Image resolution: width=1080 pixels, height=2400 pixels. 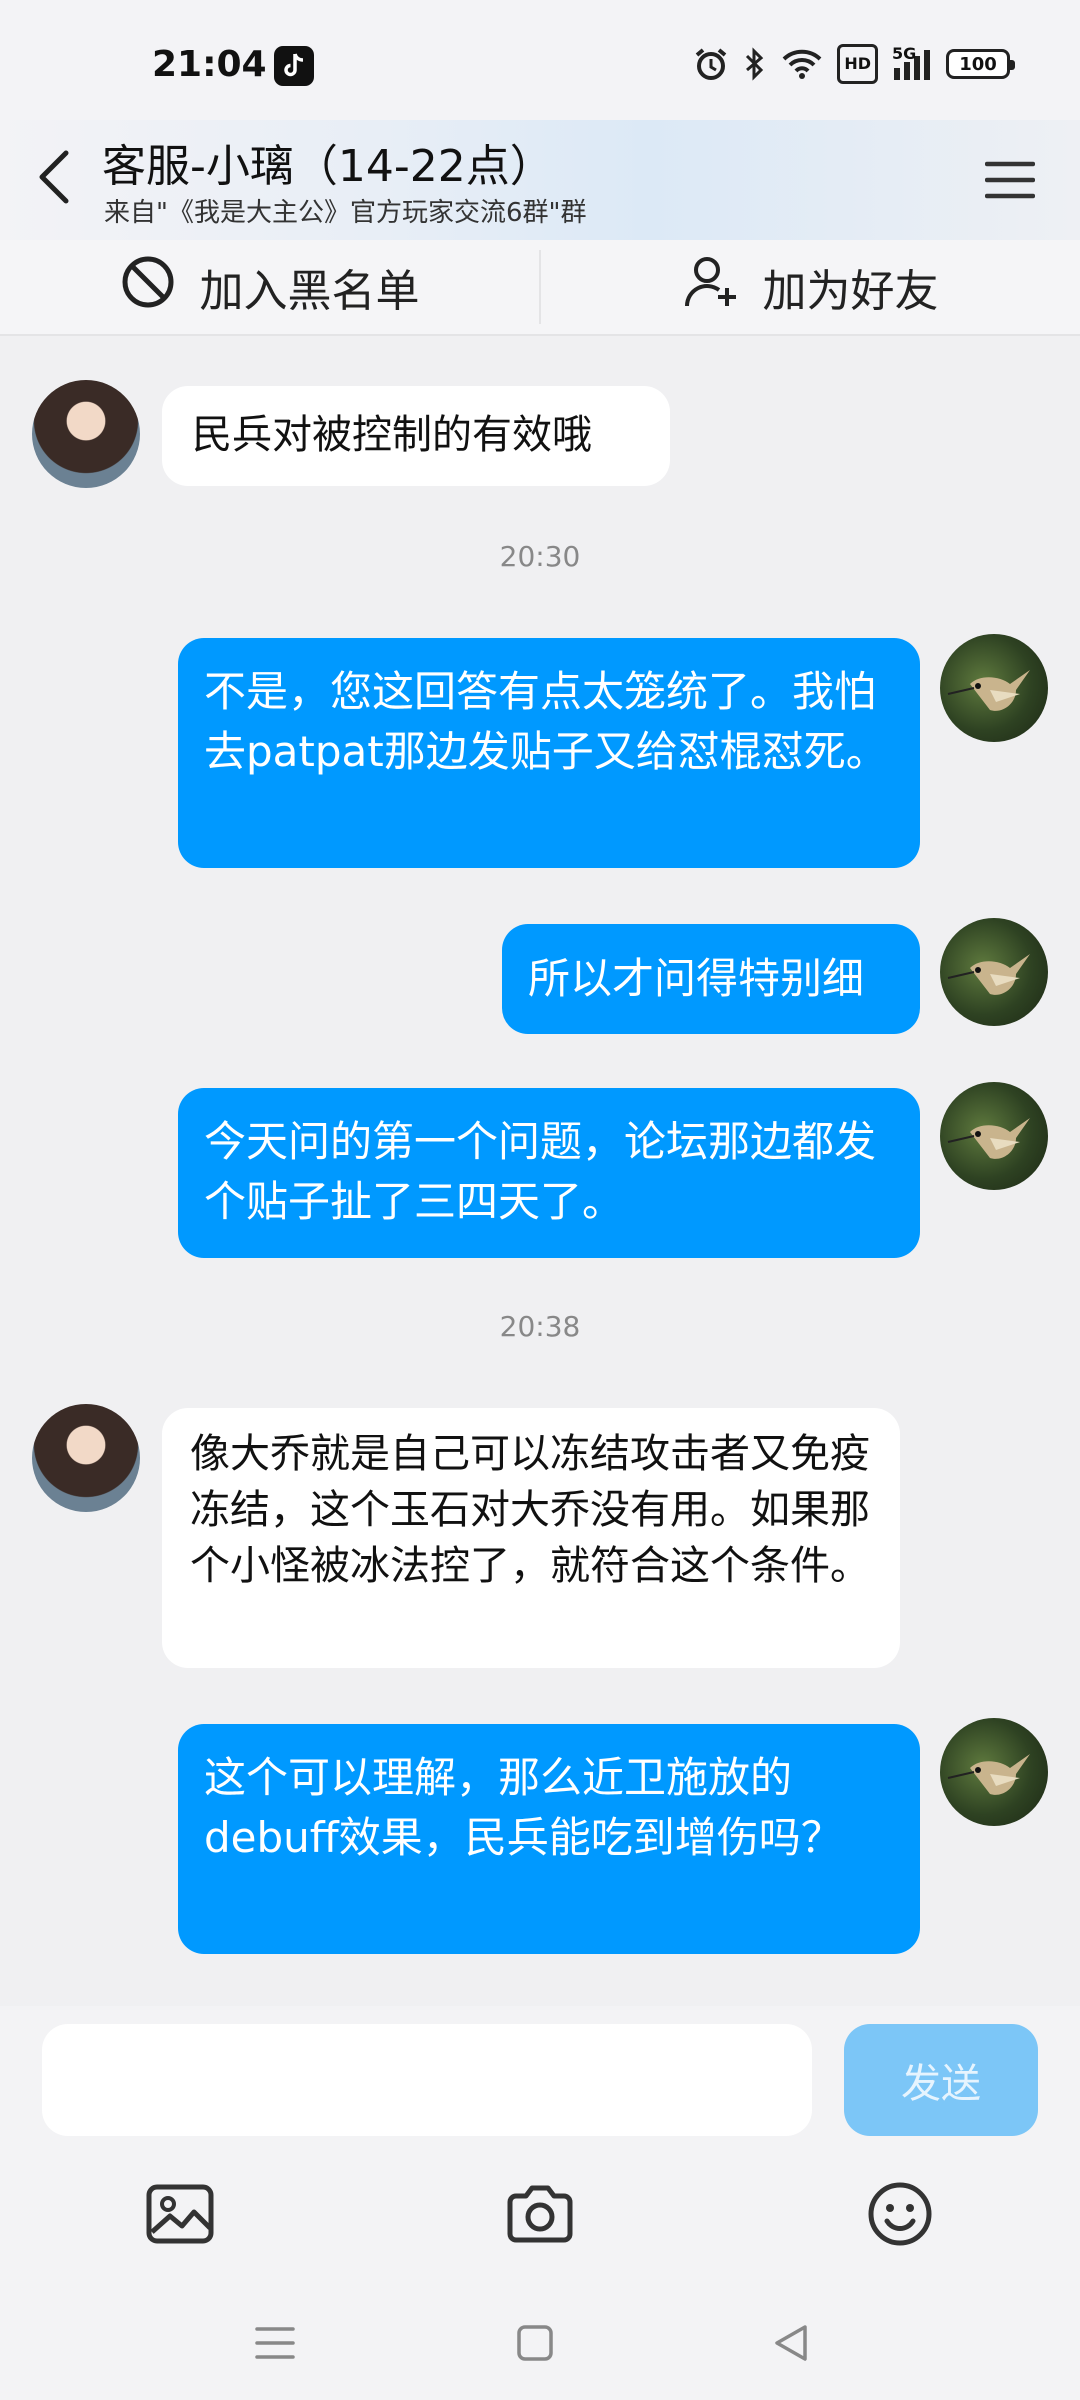 I want to click on block-button: 加入黑名单, so click(x=269, y=287).